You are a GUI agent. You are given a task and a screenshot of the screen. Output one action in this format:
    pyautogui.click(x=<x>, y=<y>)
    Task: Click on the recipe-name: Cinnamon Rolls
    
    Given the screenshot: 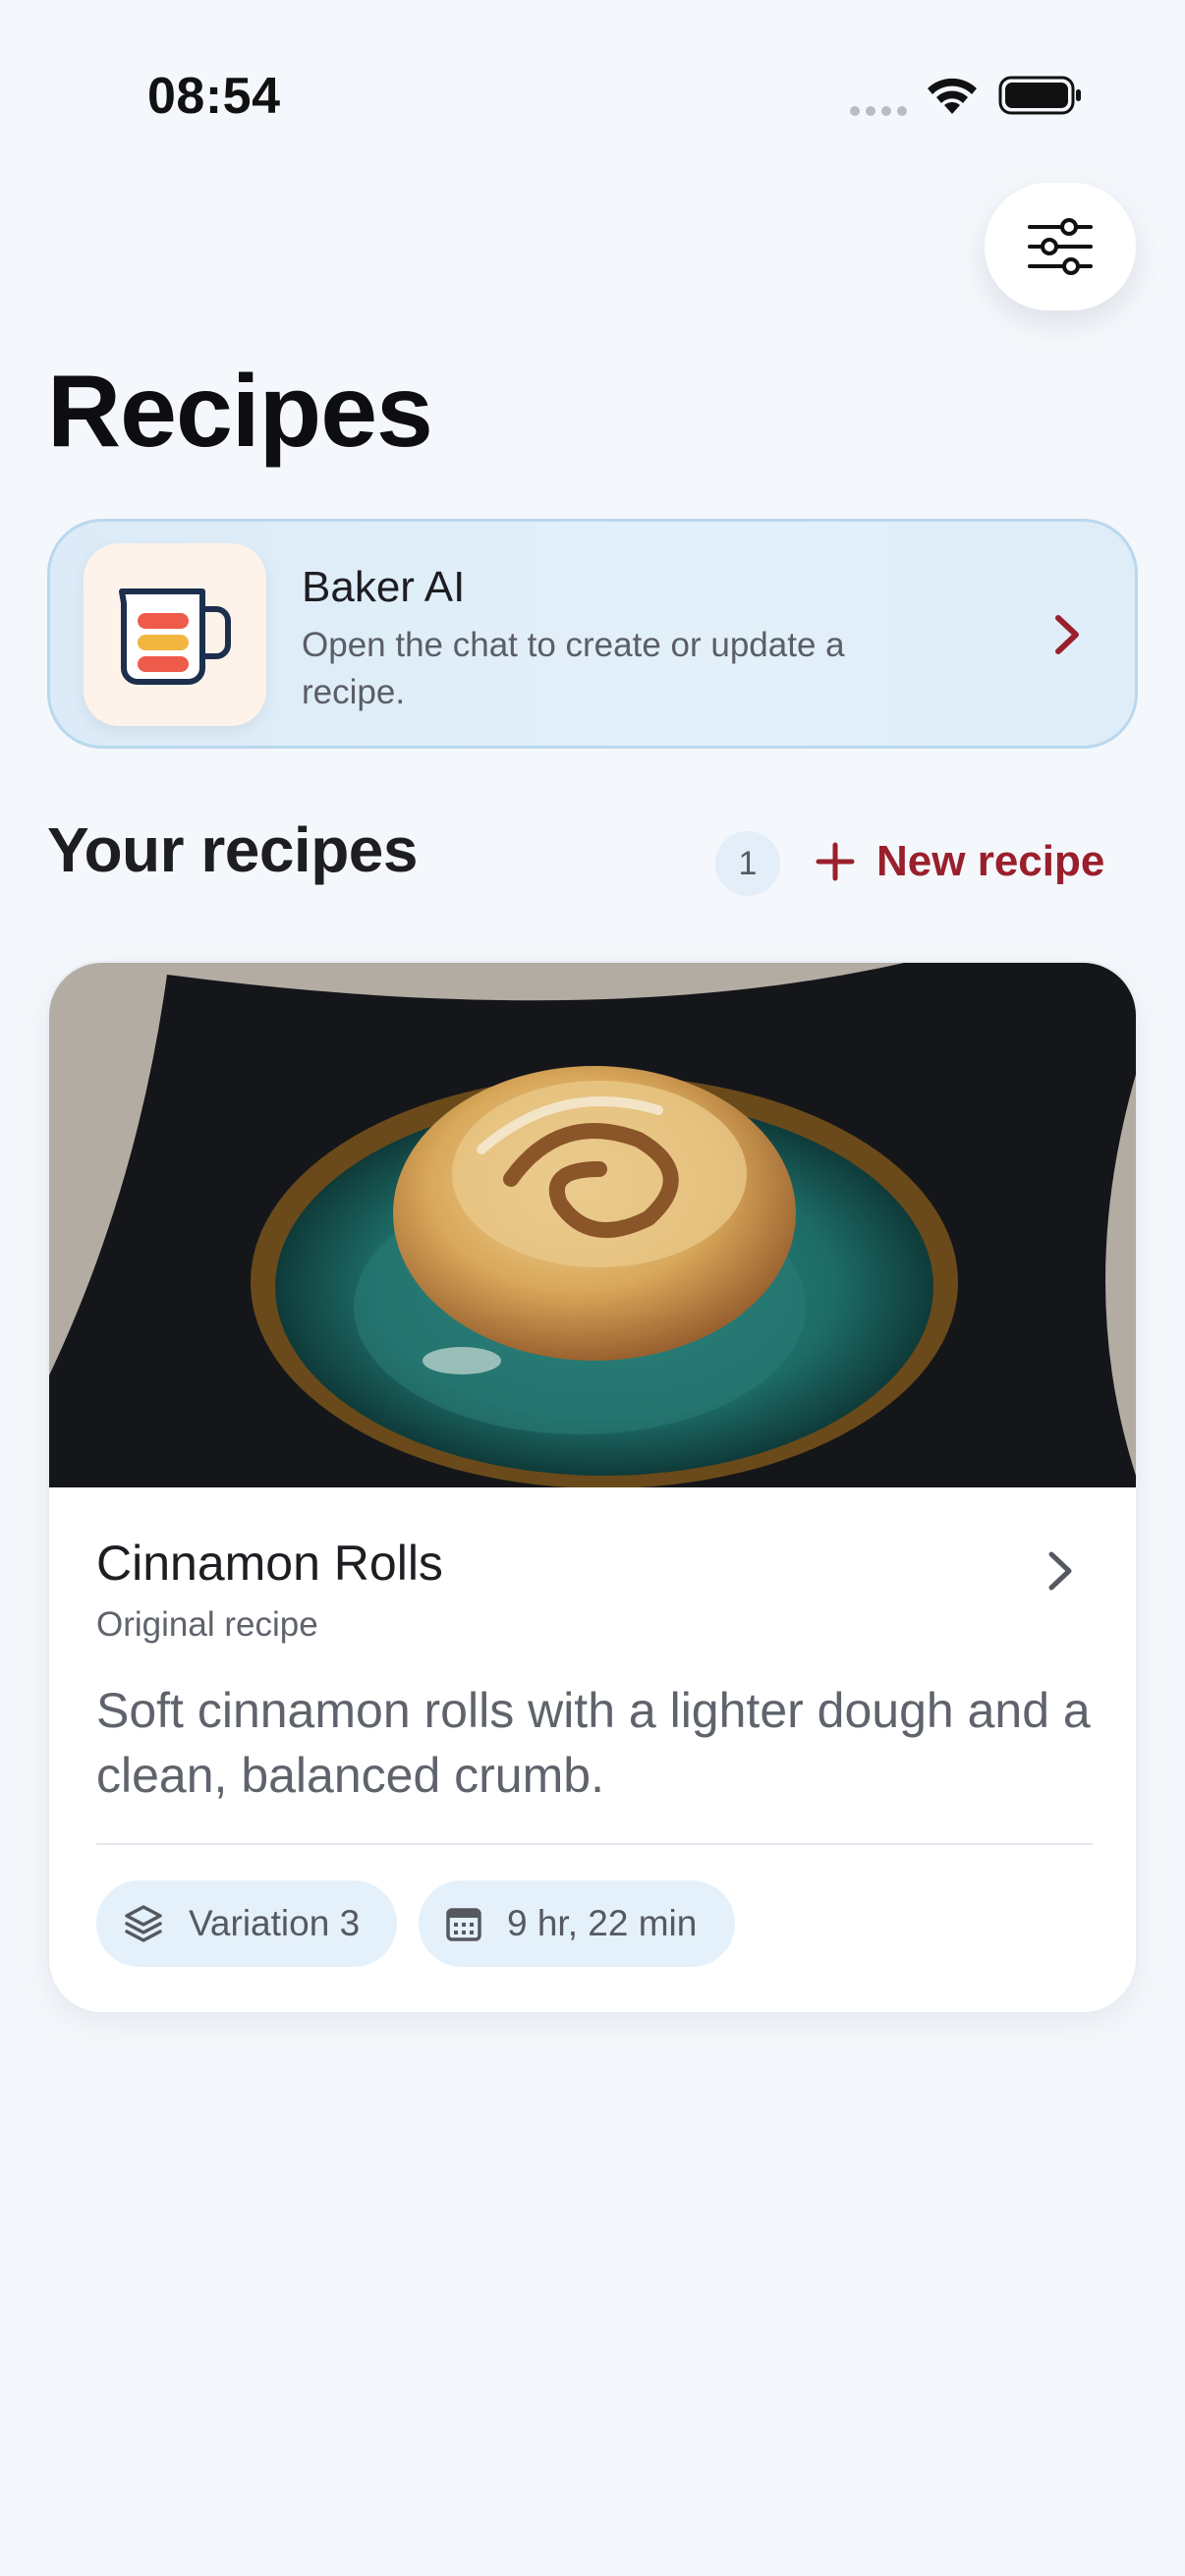 What is the action you would take?
    pyautogui.click(x=269, y=1563)
    